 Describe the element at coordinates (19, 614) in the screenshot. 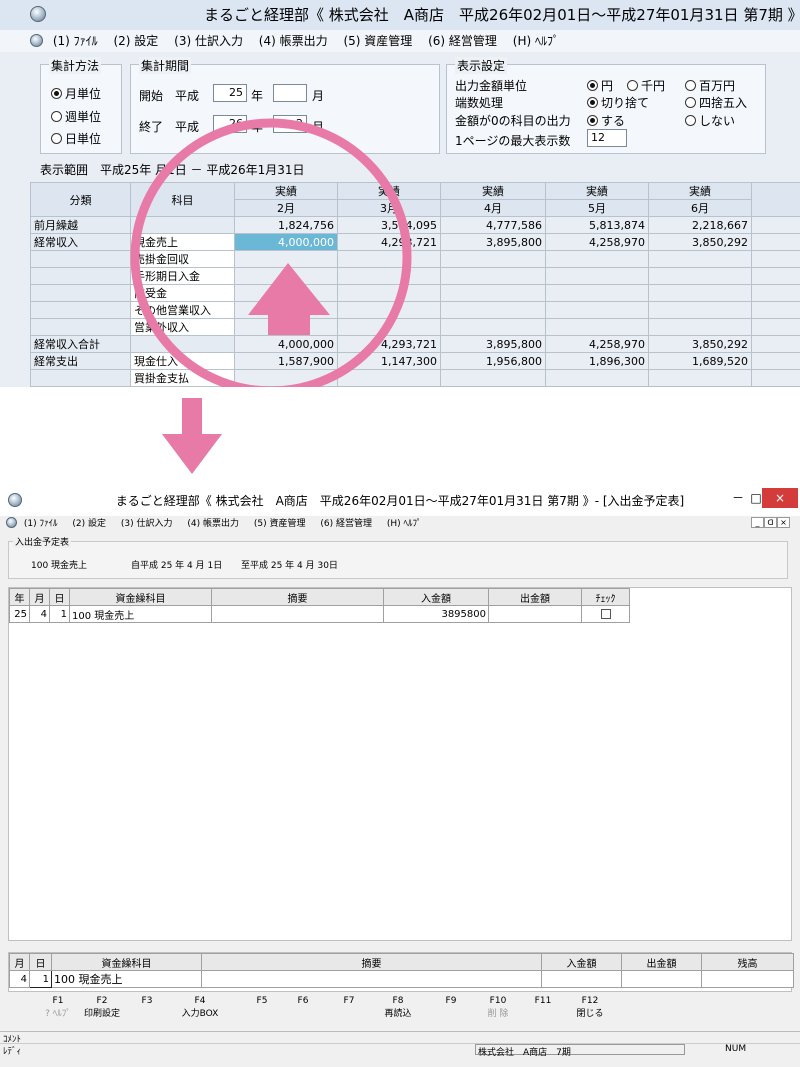

I see `cell-year: 25` at that location.